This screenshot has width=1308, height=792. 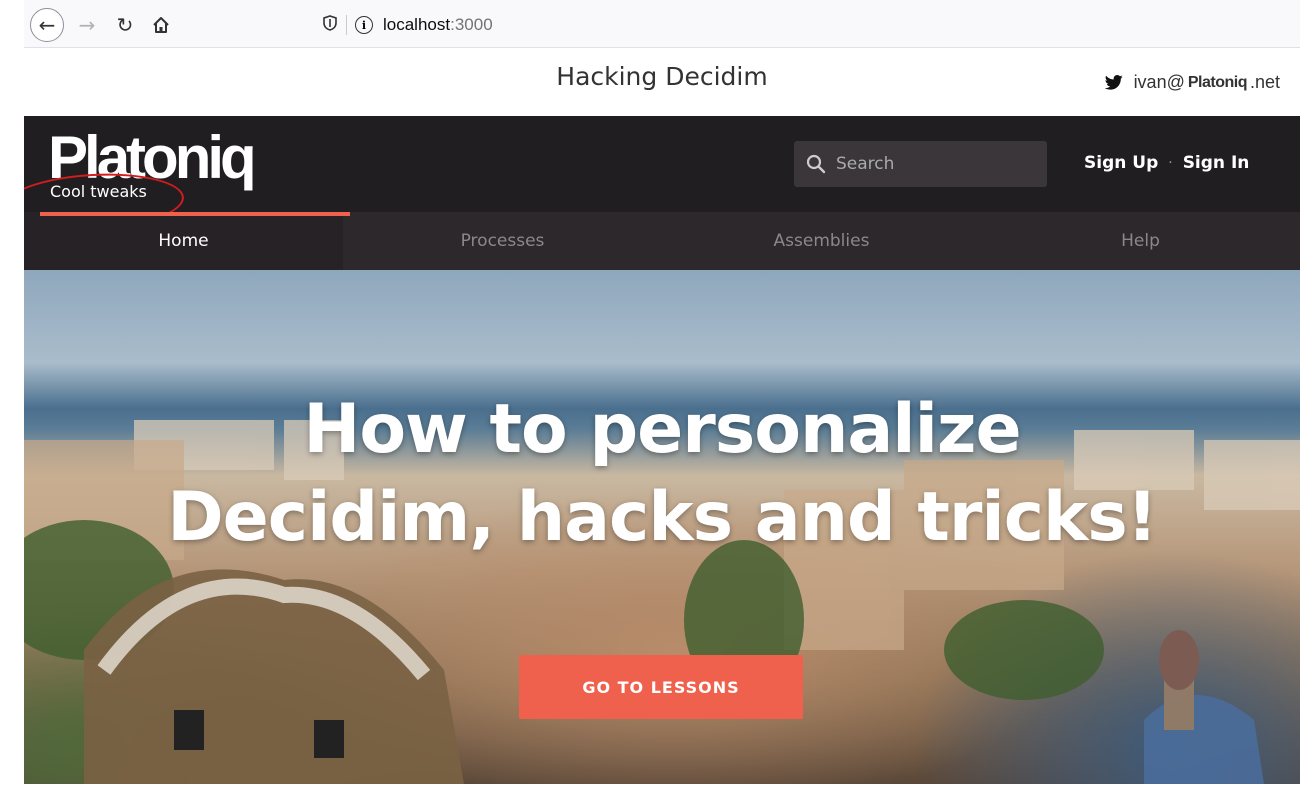 What do you see at coordinates (1113, 82) in the screenshot?
I see `twitter-icon` at bounding box center [1113, 82].